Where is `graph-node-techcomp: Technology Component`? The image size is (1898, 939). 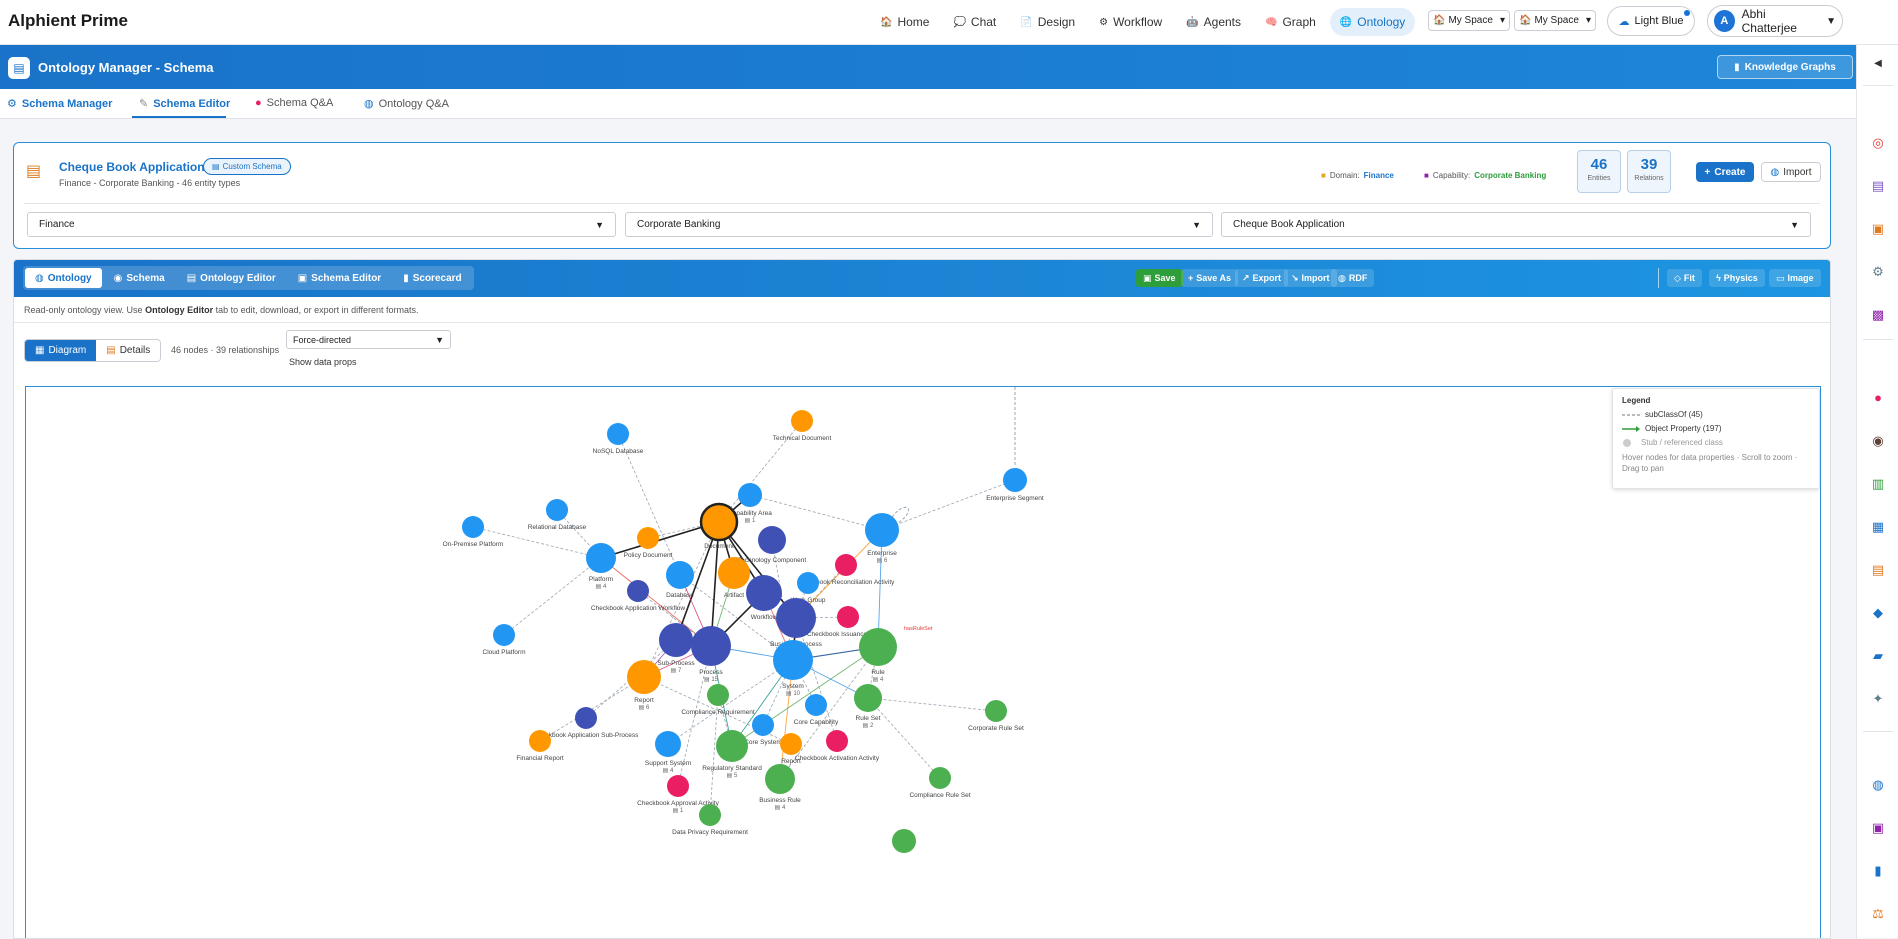 graph-node-techcomp: Technology Component is located at coordinates (772, 545).